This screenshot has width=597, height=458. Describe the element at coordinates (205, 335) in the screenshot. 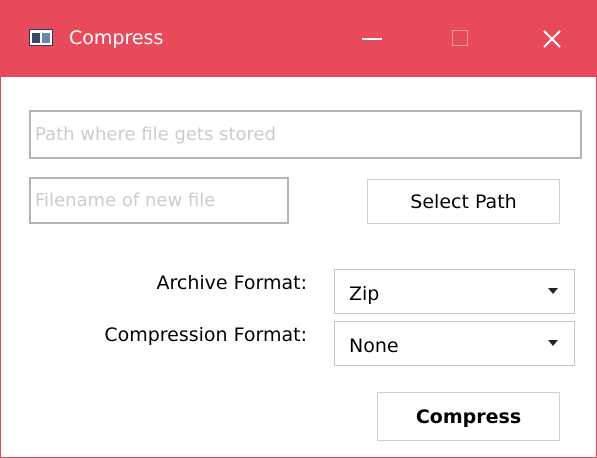

I see `compression-format-label: Compression Format:` at that location.